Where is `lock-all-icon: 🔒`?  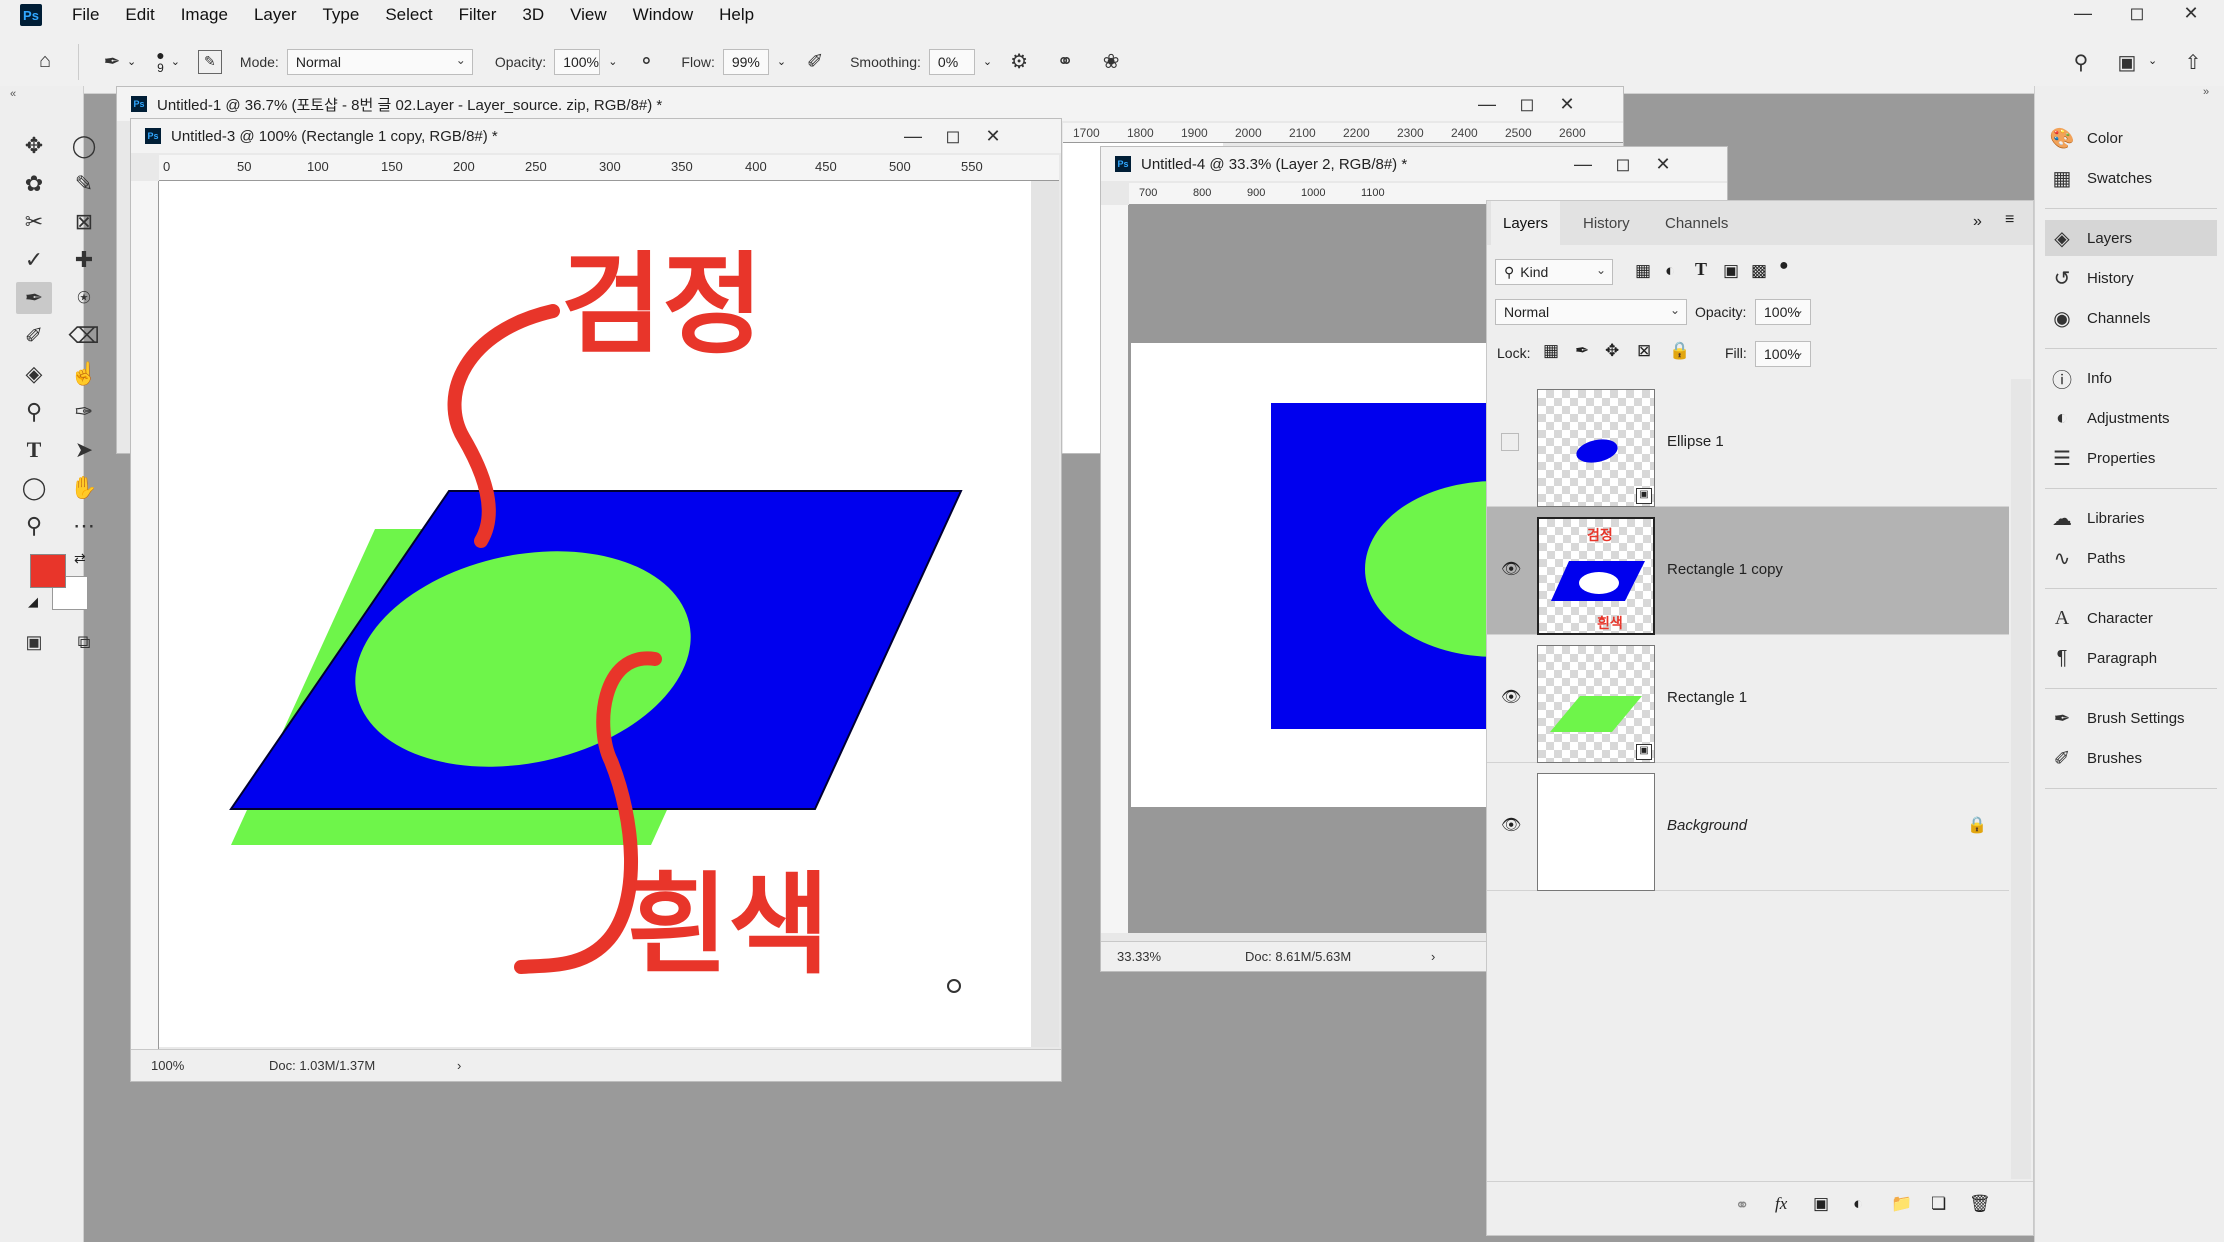 lock-all-icon: 🔒 is located at coordinates (1679, 351).